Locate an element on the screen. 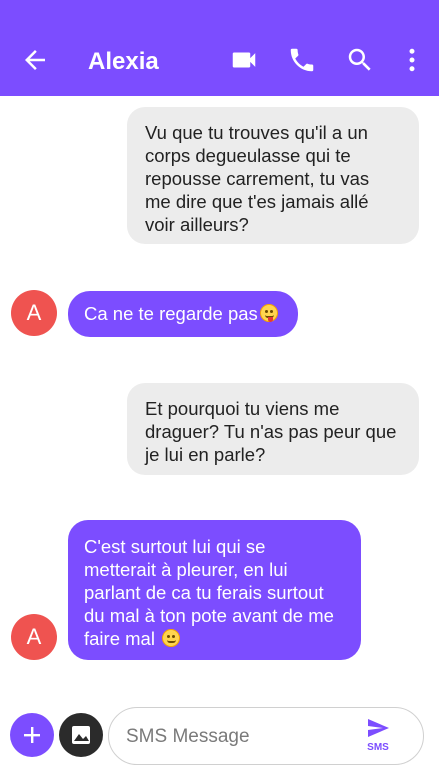 This screenshot has height=780, width=439. message-line: Vu que tu trouves qu'il a un is located at coordinates (256, 132).